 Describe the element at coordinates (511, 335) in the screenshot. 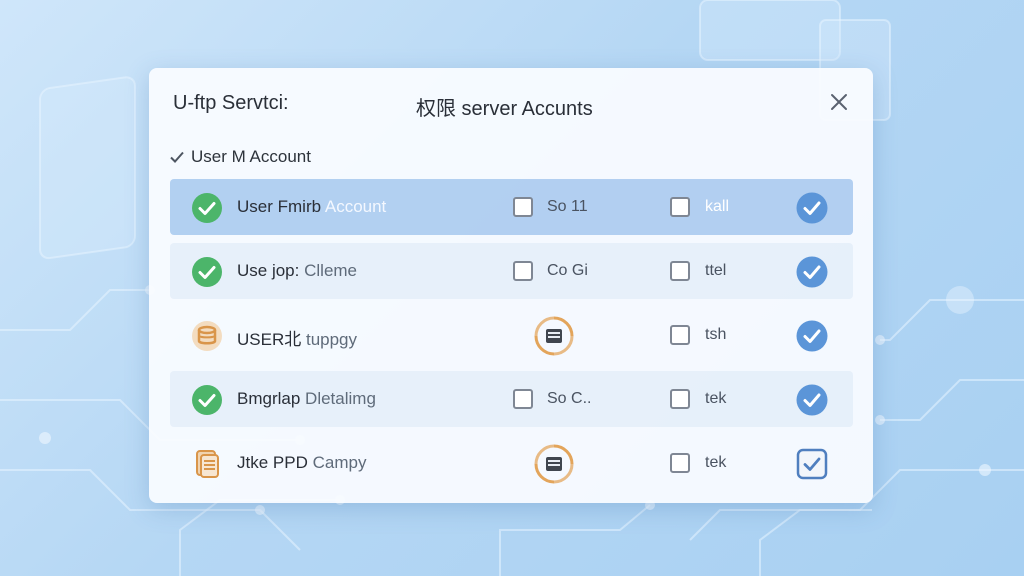

I see `account-row-2: USER北 tuppgy tsh` at that location.